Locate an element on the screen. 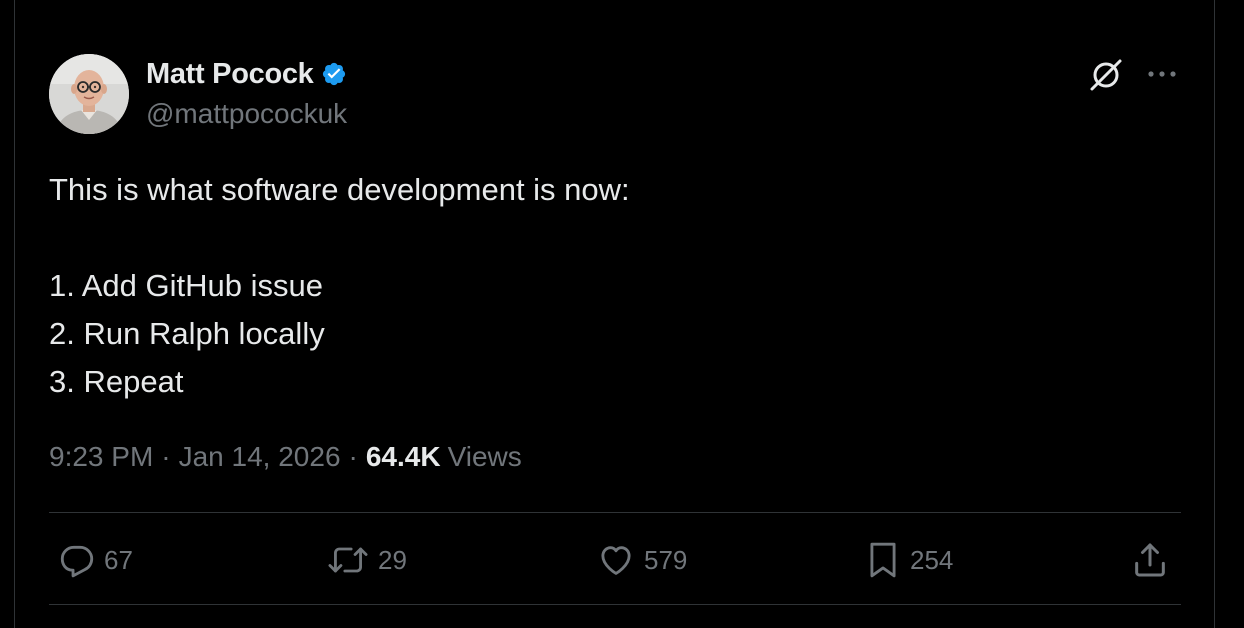 The image size is (1244, 628). tweet-time: 9:23 PM is located at coordinates (101, 457).